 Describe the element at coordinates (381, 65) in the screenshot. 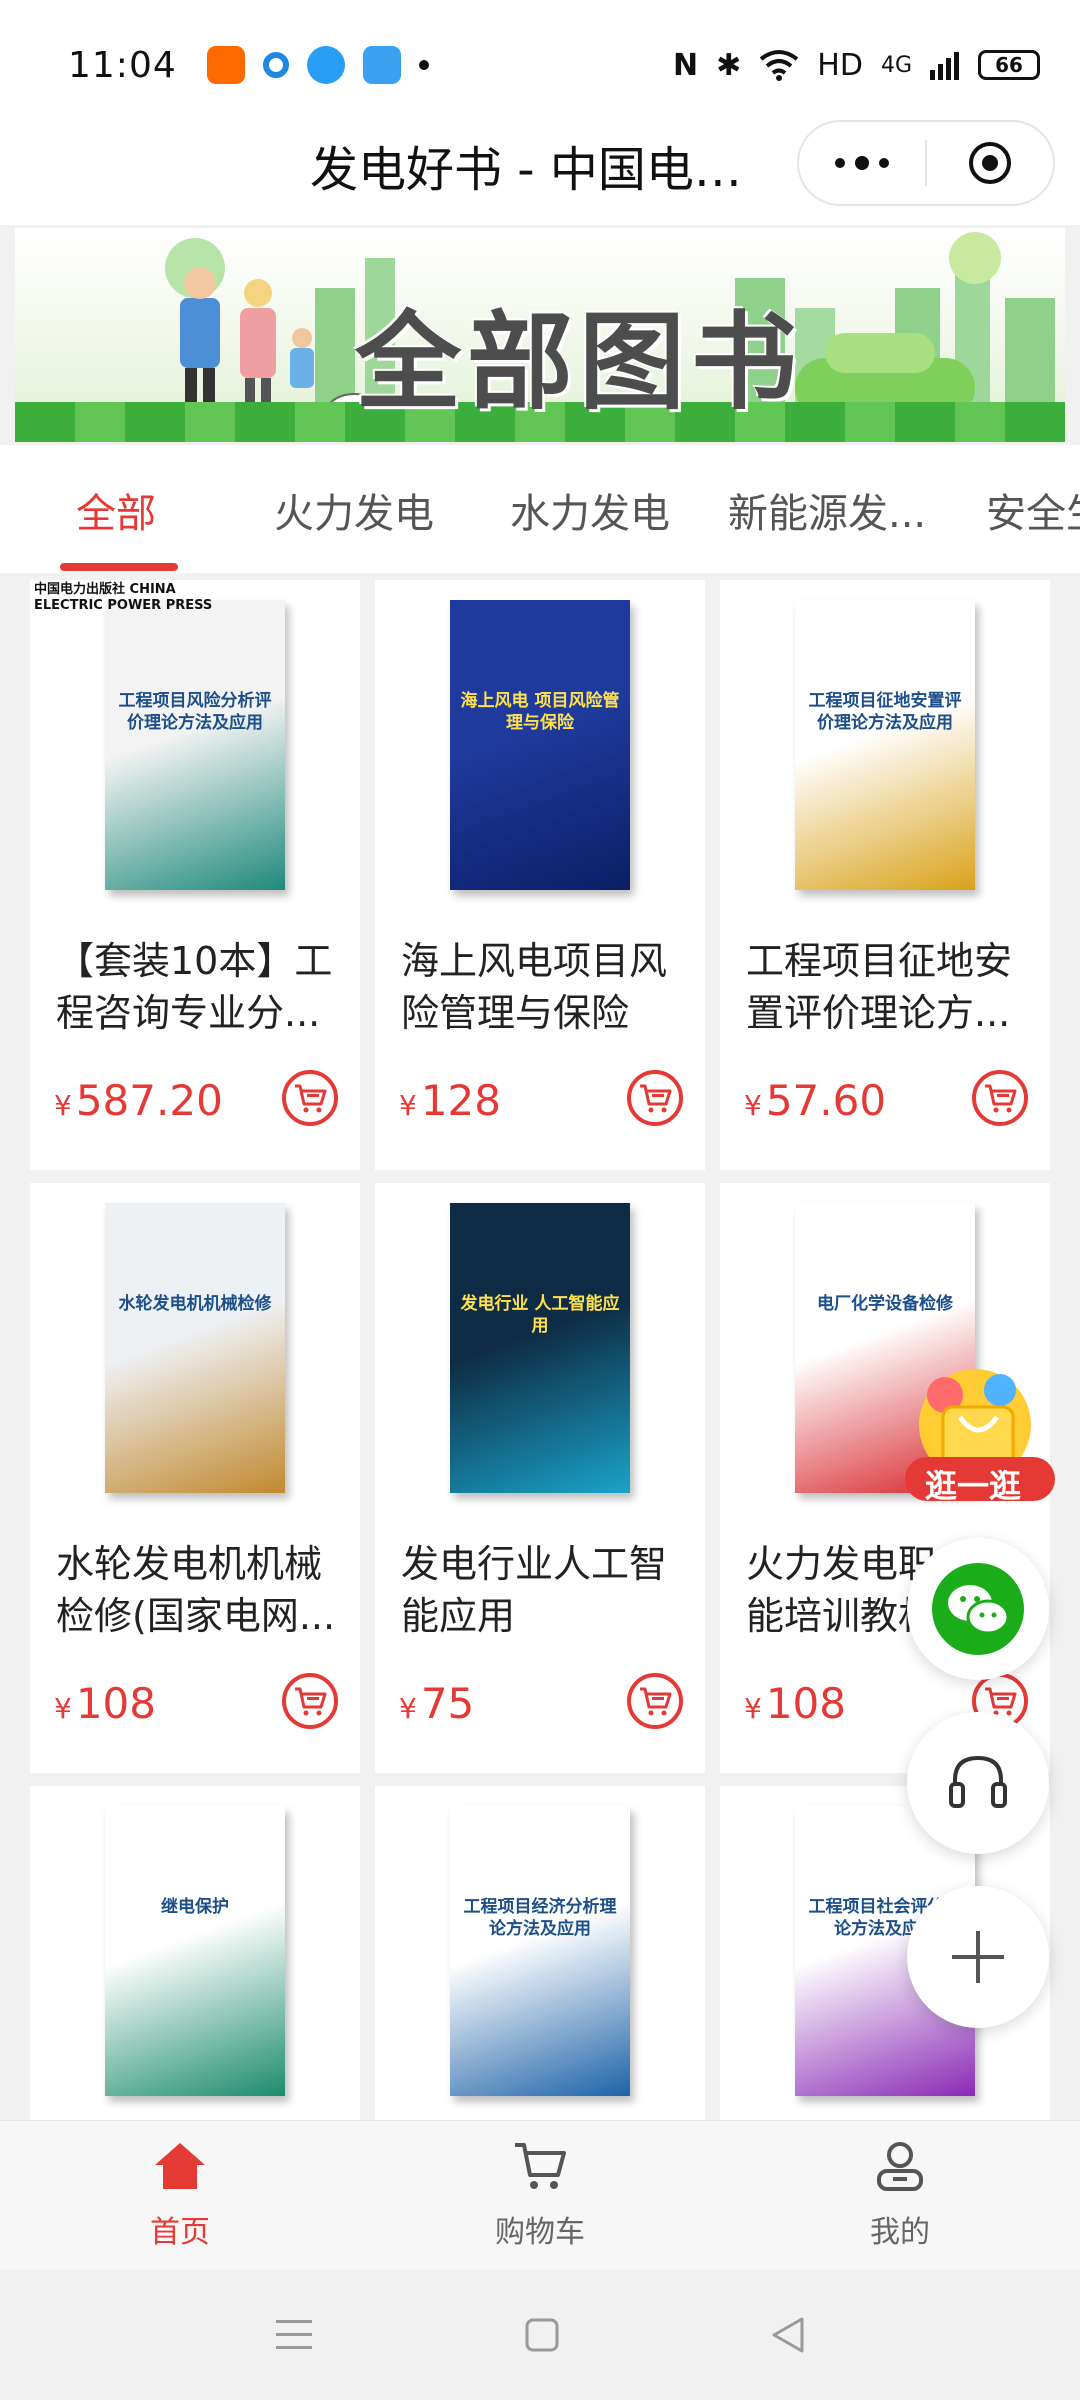

I see `paper-plane-app-icon` at that location.